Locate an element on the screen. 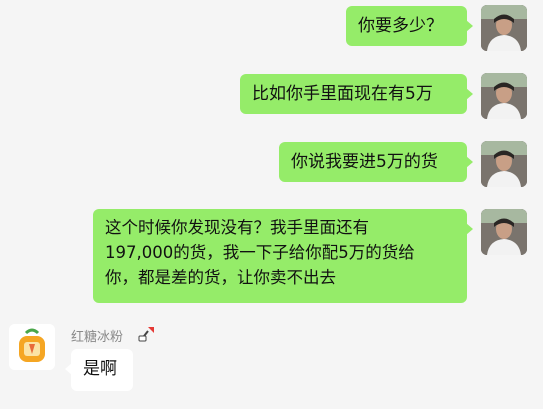 The height and width of the screenshot is (409, 543). avatar-other is located at coordinates (32, 347).